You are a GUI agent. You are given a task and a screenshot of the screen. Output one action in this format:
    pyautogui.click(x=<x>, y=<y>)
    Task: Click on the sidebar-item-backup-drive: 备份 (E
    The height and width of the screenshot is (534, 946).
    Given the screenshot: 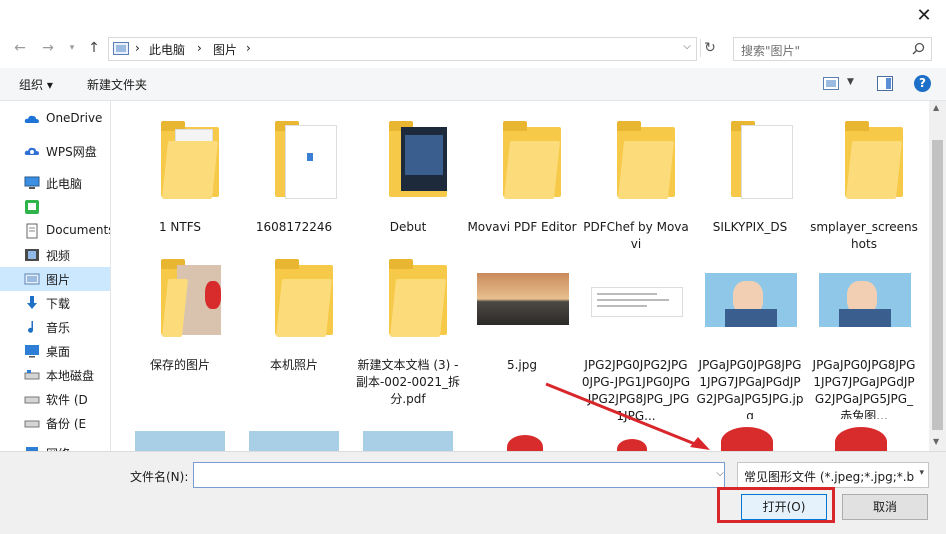 What is the action you would take?
    pyautogui.click(x=55, y=423)
    